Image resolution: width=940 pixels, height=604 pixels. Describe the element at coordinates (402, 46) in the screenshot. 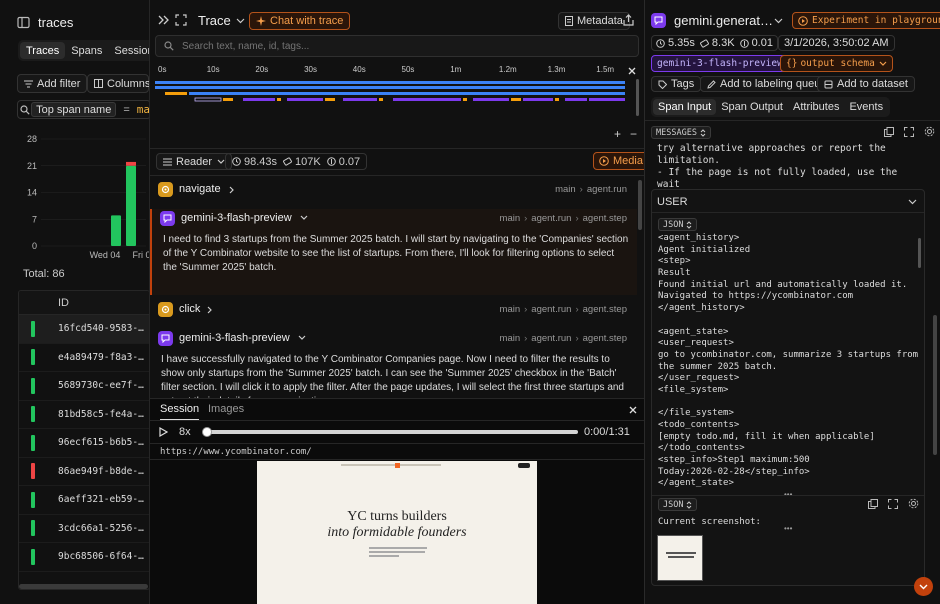

I see `trace-search-input` at that location.